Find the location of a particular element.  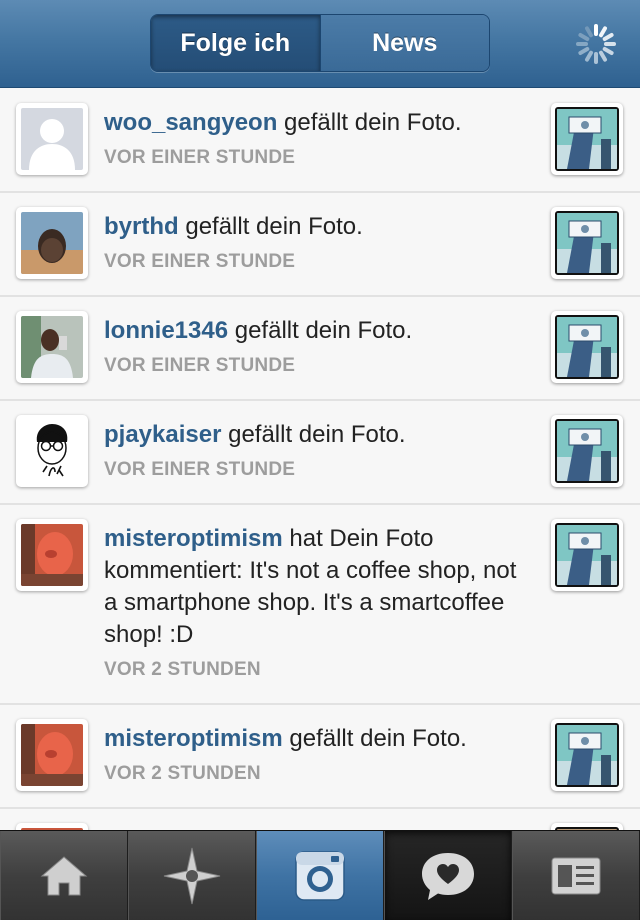

activity-text: byrthd gefällt dein Foto. is located at coordinates (233, 226).